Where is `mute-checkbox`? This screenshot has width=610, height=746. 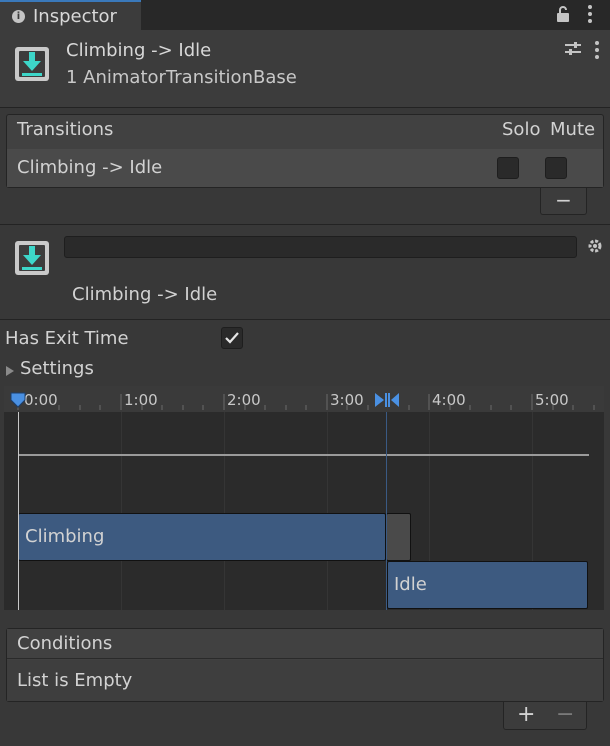
mute-checkbox is located at coordinates (556, 168).